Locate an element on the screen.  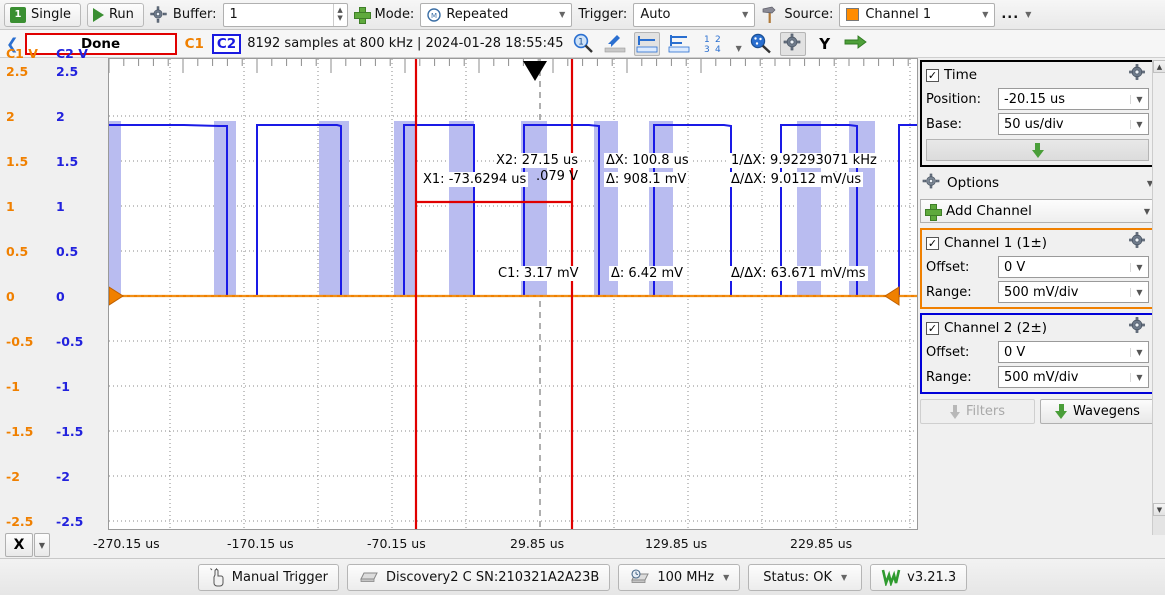
channel1-range-input: 500 mV/div ▼ is located at coordinates (1073, 292).